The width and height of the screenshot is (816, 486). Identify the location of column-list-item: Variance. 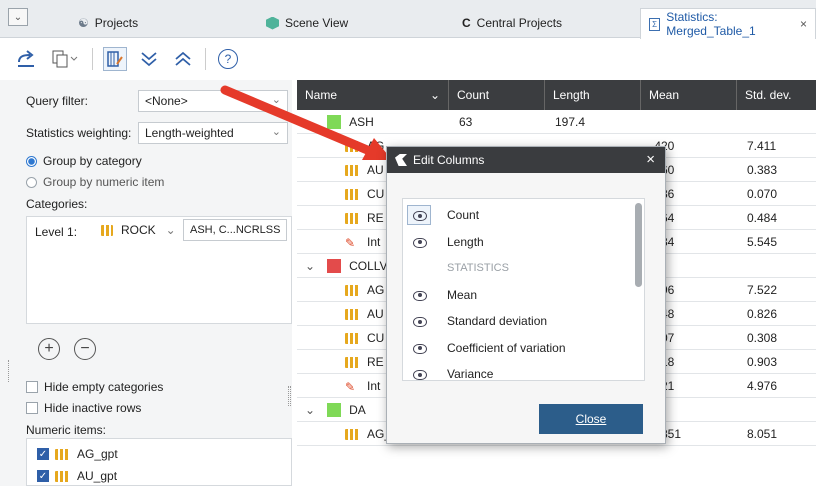
(523, 374).